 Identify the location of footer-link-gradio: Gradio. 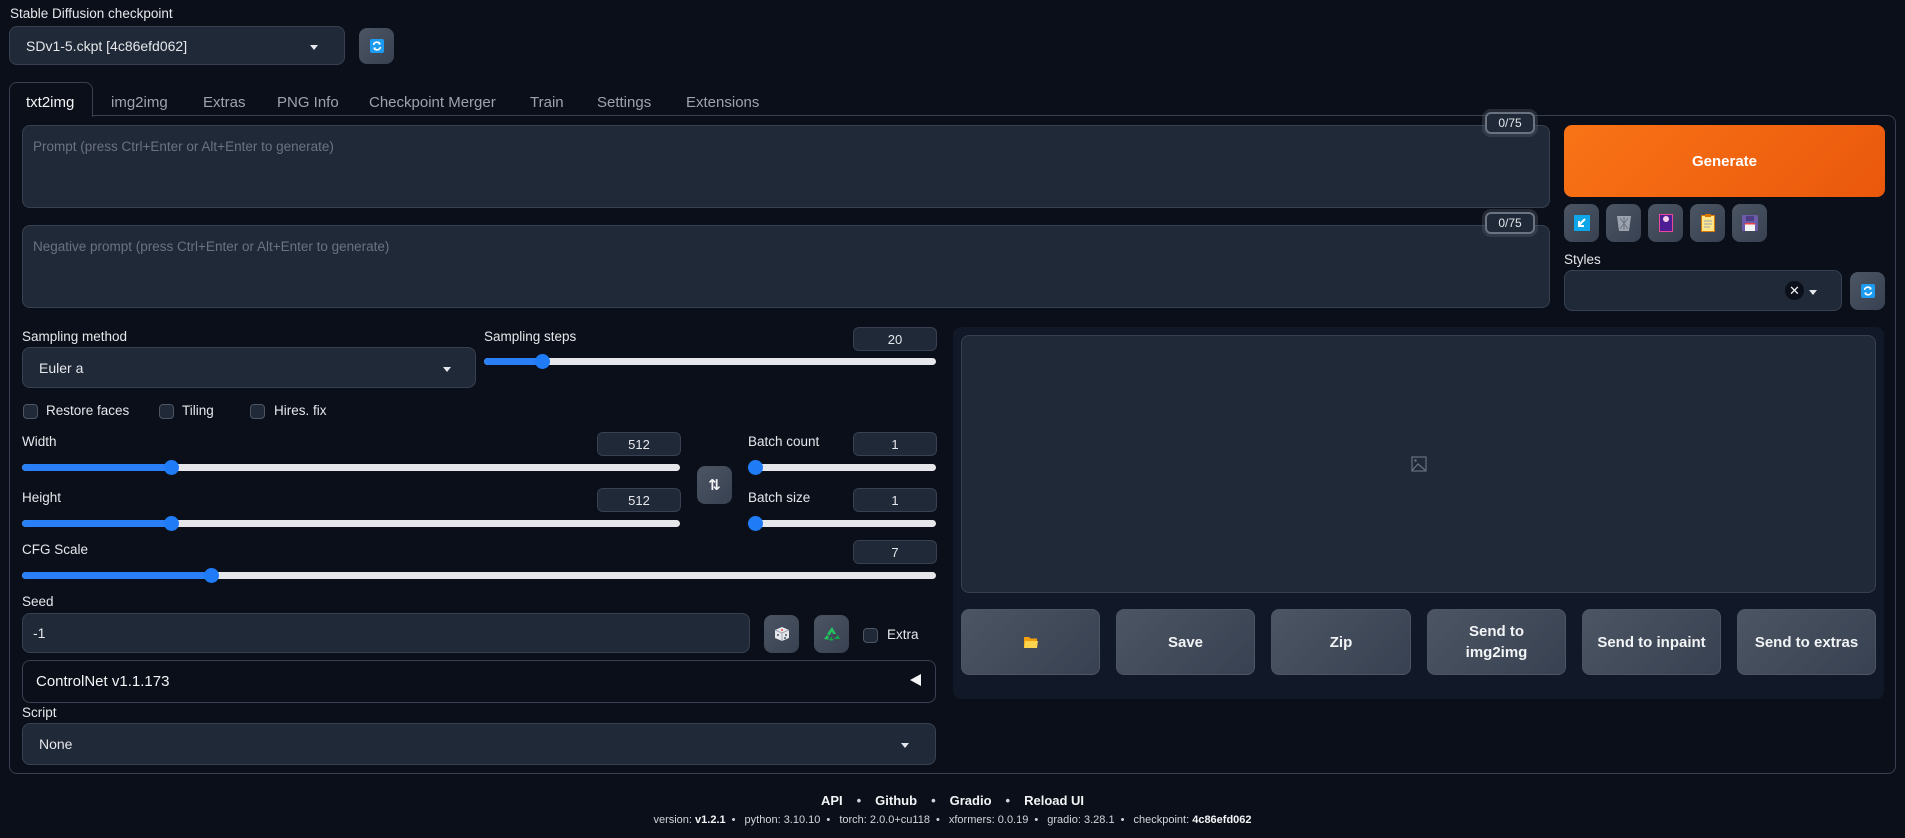
(971, 800).